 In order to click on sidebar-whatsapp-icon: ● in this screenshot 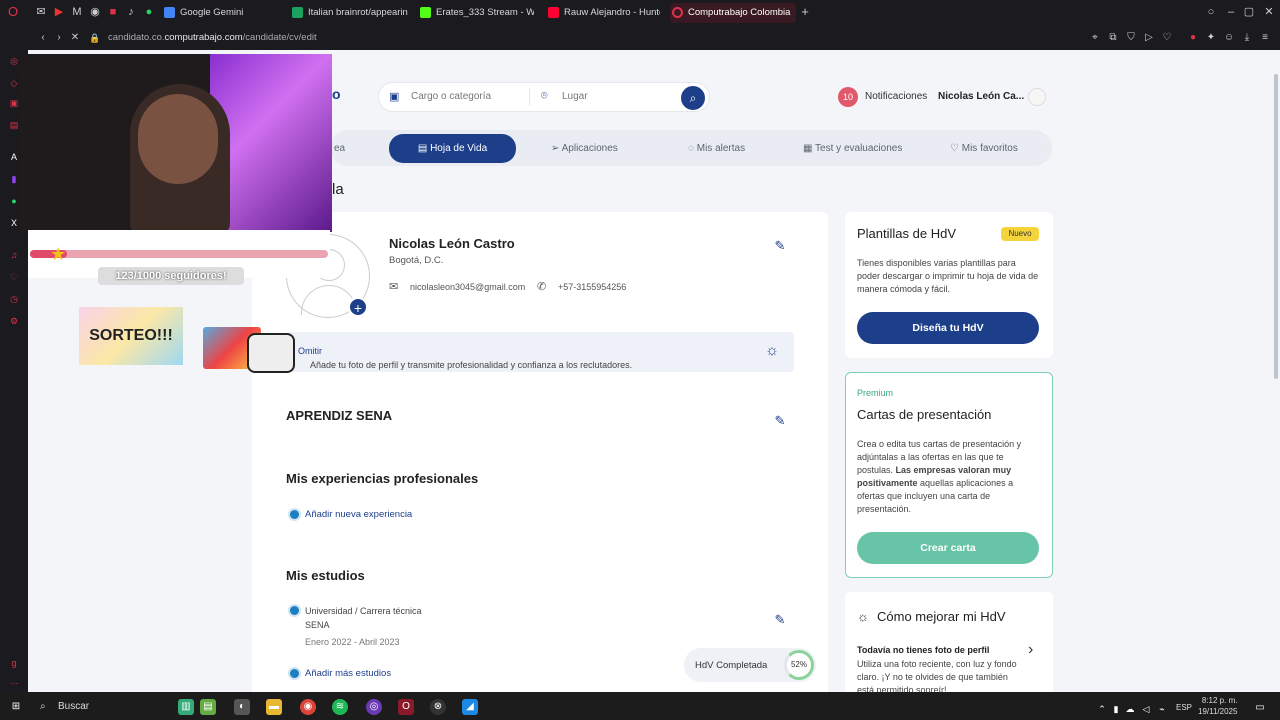, I will do `click(14, 201)`.